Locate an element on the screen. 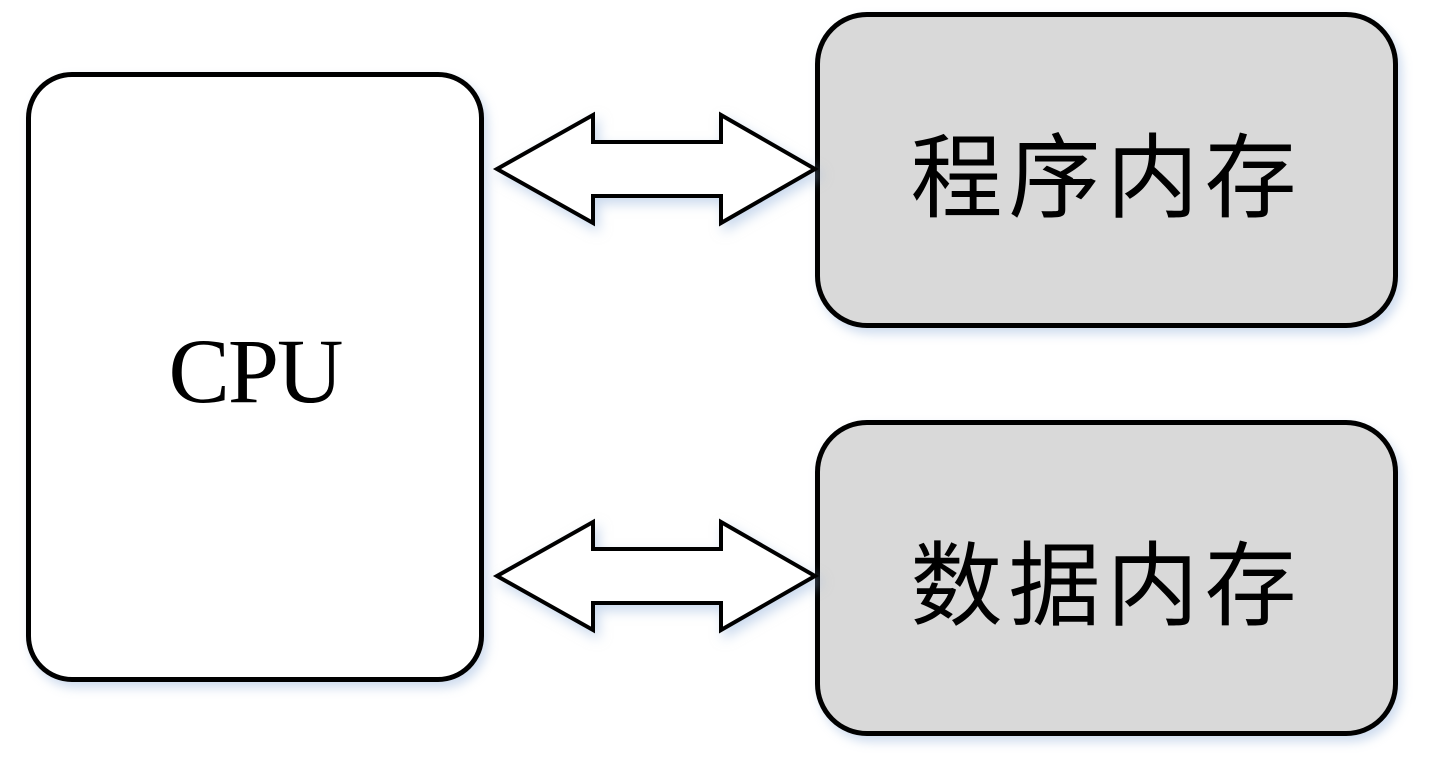 Image resolution: width=1430 pixels, height=780 pixels. cpu-data-memory-arrow is located at coordinates (656, 576).